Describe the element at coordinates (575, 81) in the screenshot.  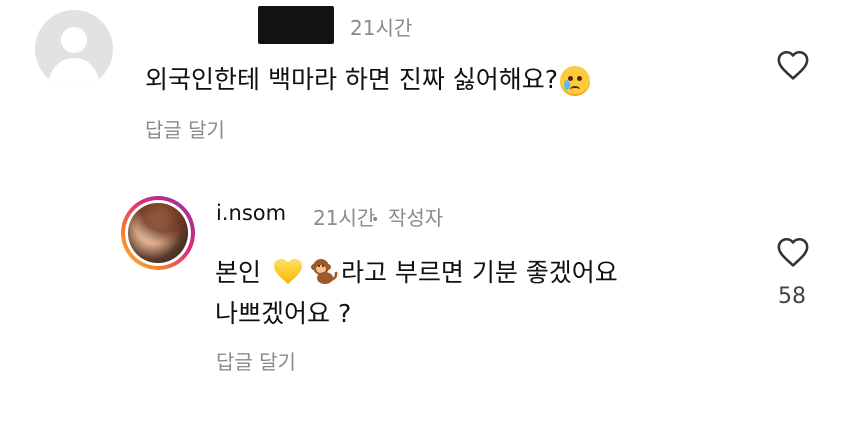
I see `crying-face-icon` at that location.